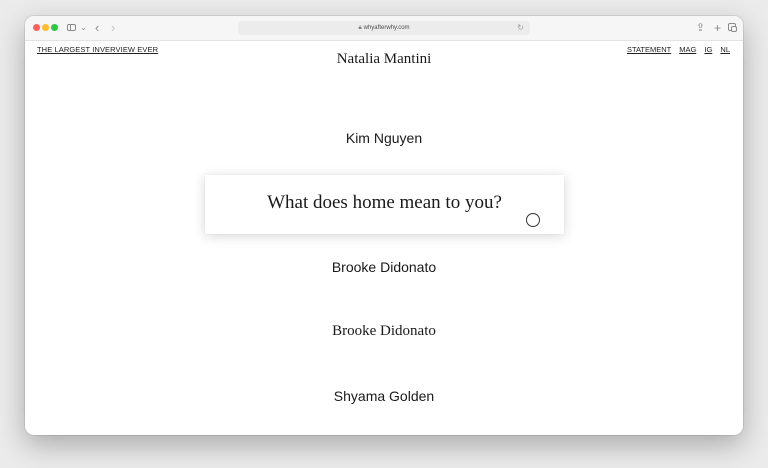 The image size is (768, 468). What do you see at coordinates (384, 138) in the screenshot?
I see `artist-name: Kim Nguyen` at bounding box center [384, 138].